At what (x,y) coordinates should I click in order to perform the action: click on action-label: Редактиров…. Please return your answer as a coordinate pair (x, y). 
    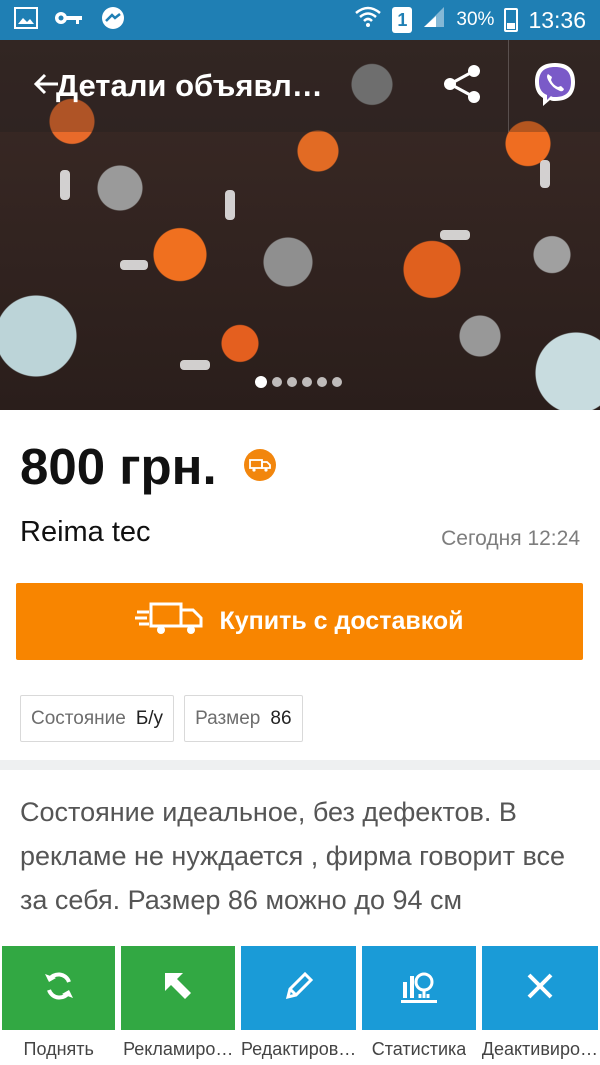
    Looking at the image, I should click on (298, 1049).